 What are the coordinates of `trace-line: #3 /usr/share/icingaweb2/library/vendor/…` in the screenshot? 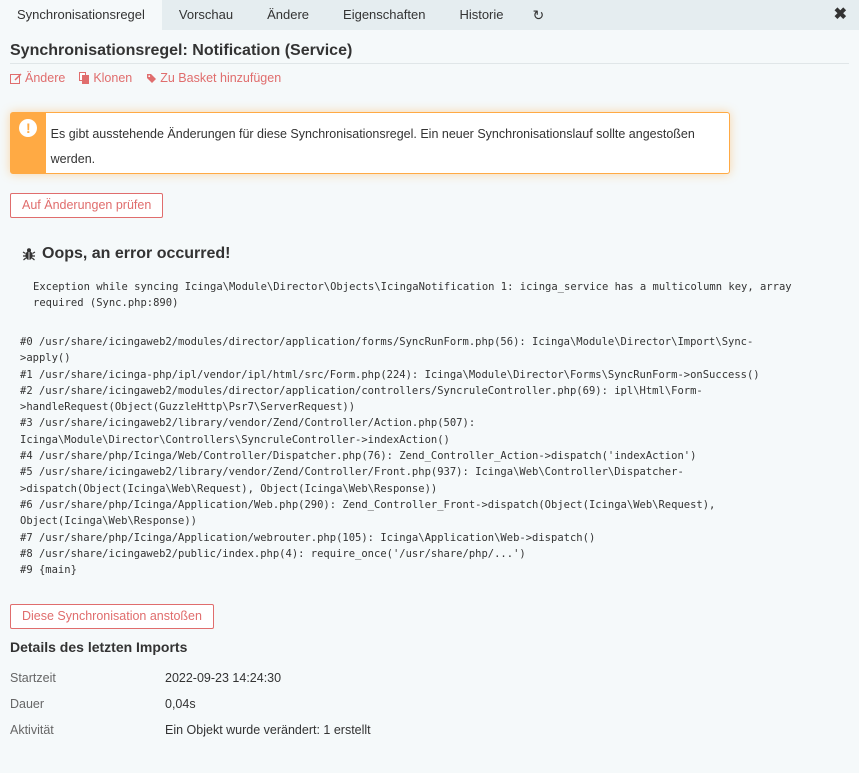 It's located at (248, 431).